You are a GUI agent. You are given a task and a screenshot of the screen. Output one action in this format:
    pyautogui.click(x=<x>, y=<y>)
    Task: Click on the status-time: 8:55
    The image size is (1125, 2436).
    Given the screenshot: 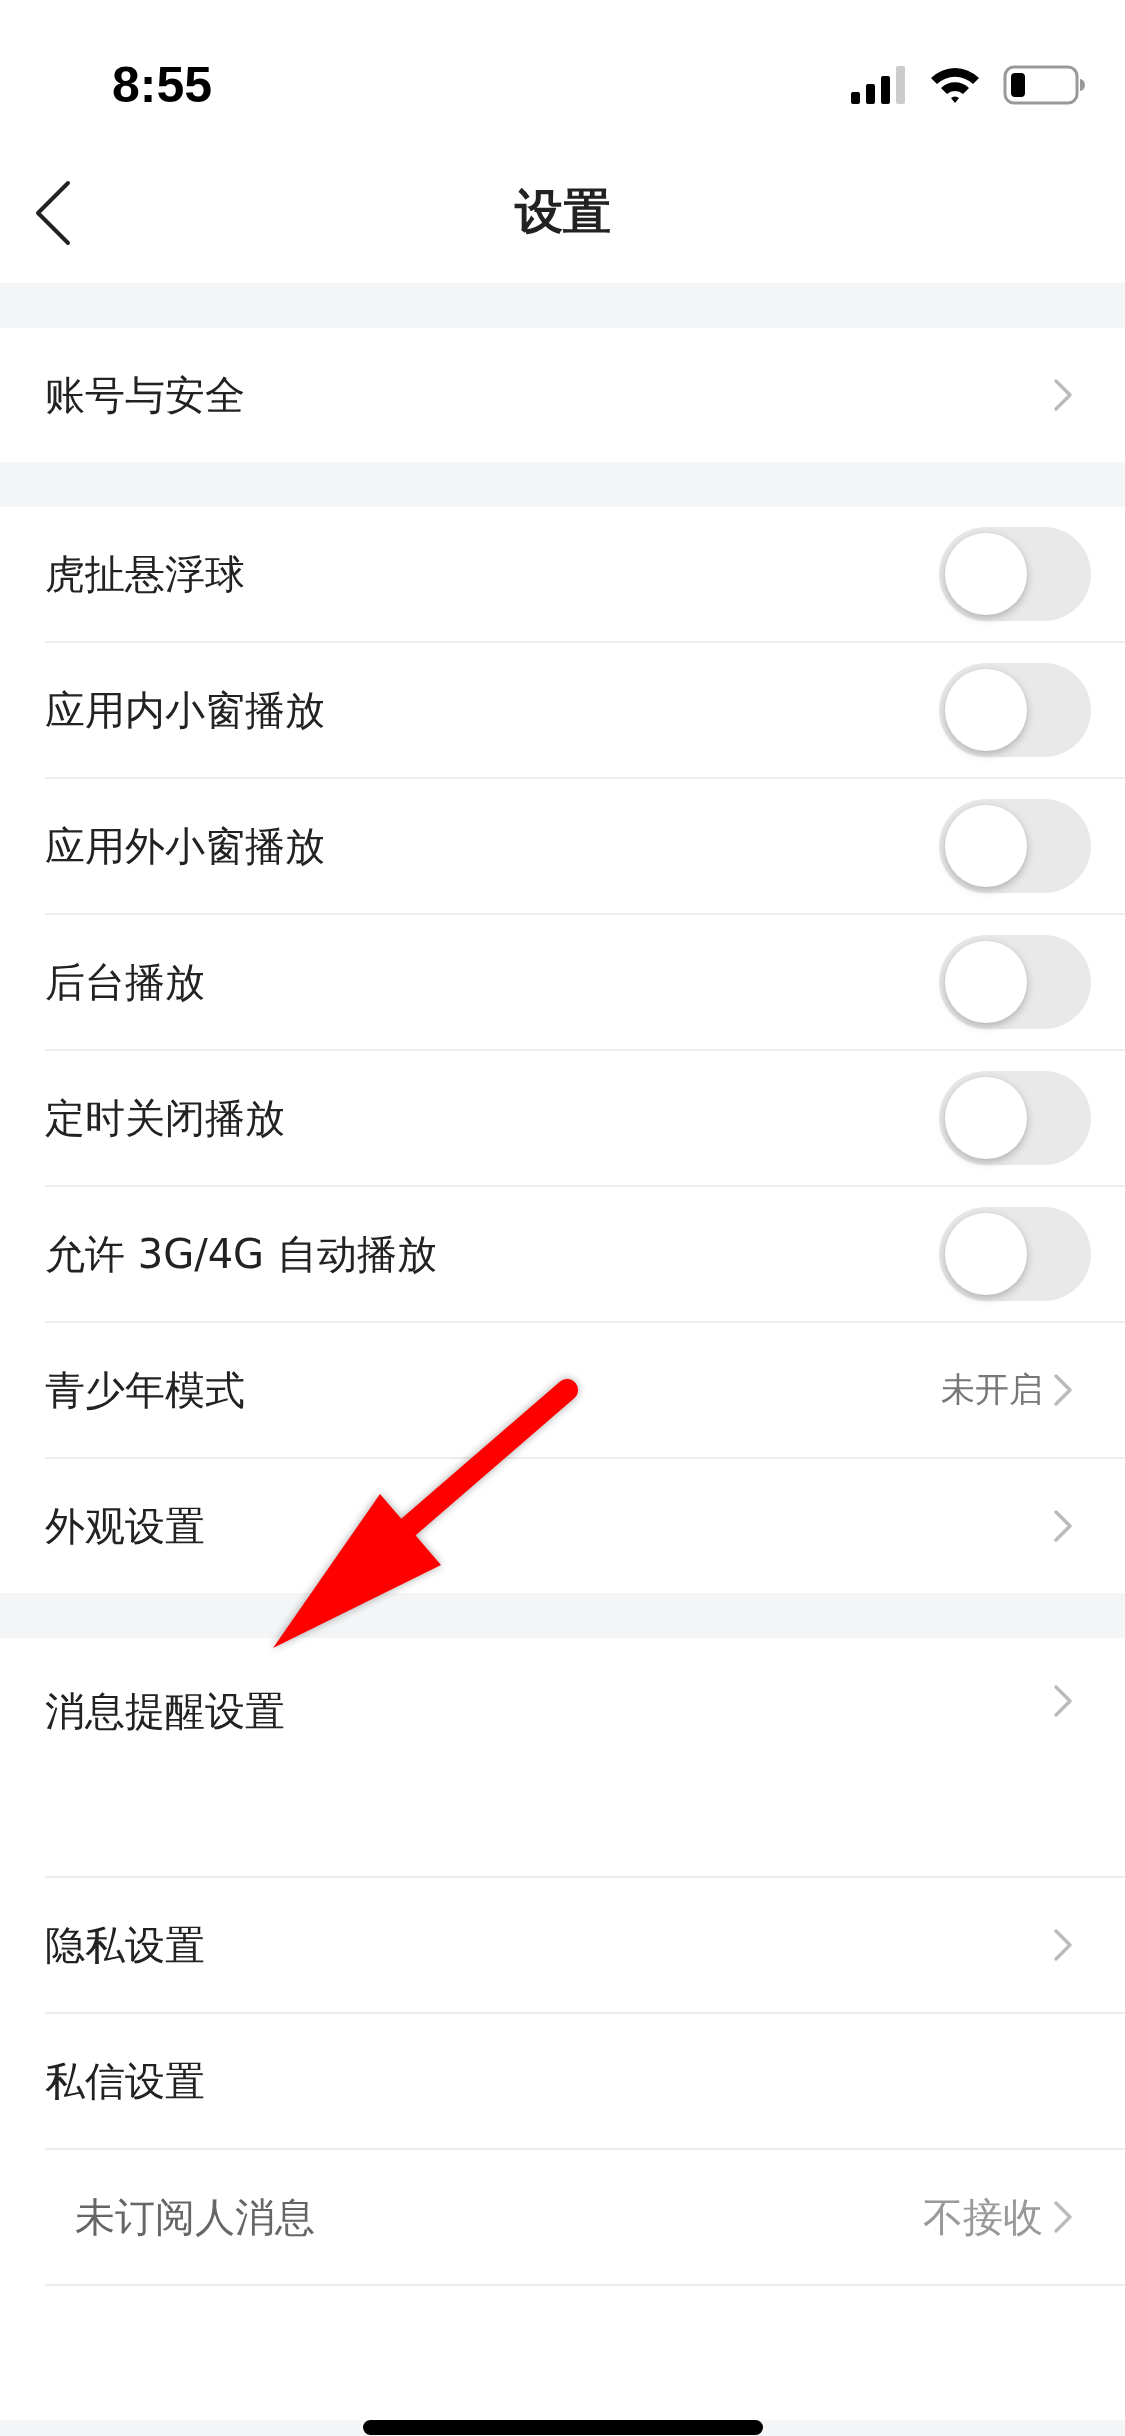 What is the action you would take?
    pyautogui.click(x=162, y=85)
    